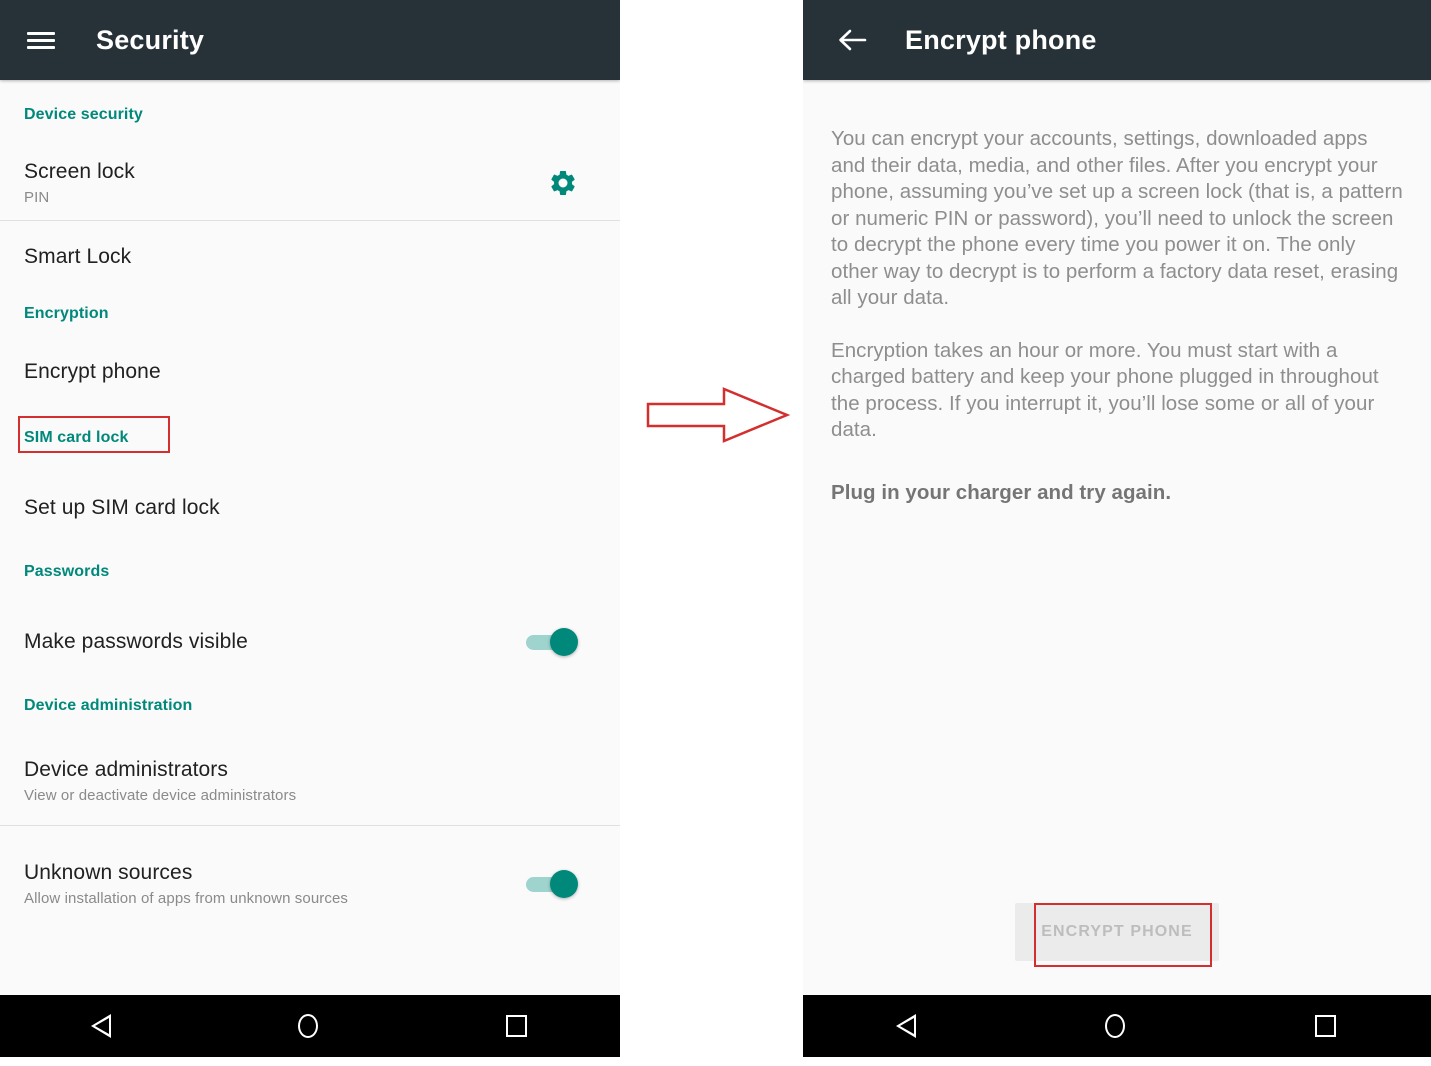 Image resolution: width=1431 pixels, height=1066 pixels. I want to click on arrow-icon, so click(718, 415).